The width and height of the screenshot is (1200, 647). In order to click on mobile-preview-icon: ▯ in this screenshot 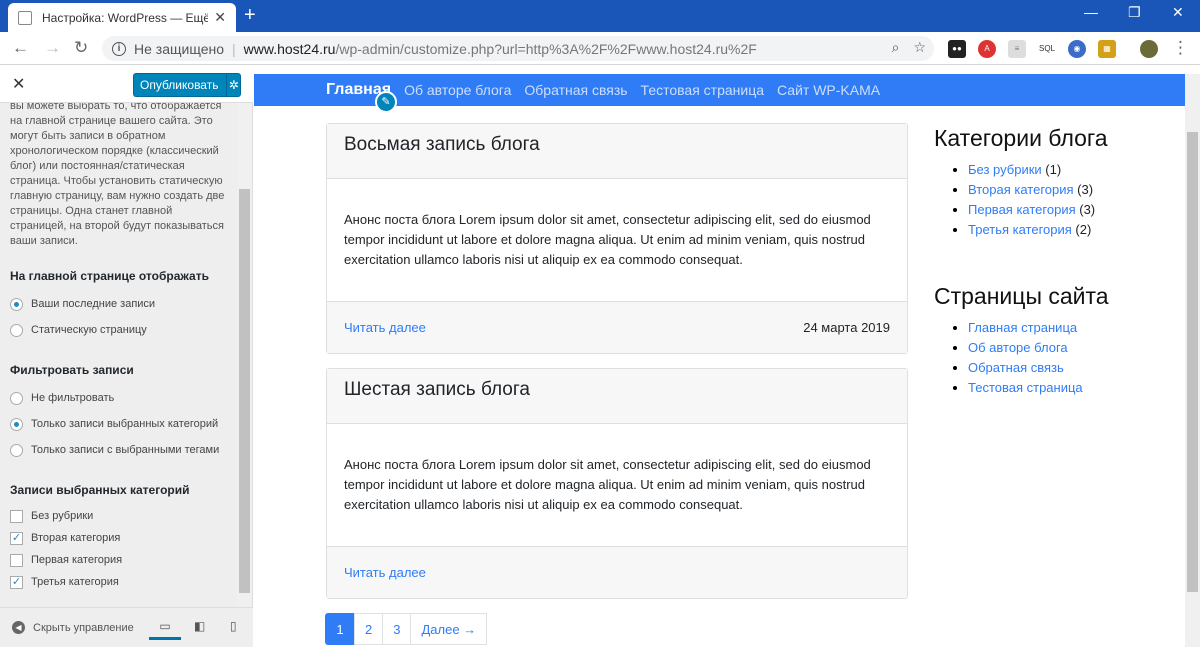, I will do `click(233, 626)`.